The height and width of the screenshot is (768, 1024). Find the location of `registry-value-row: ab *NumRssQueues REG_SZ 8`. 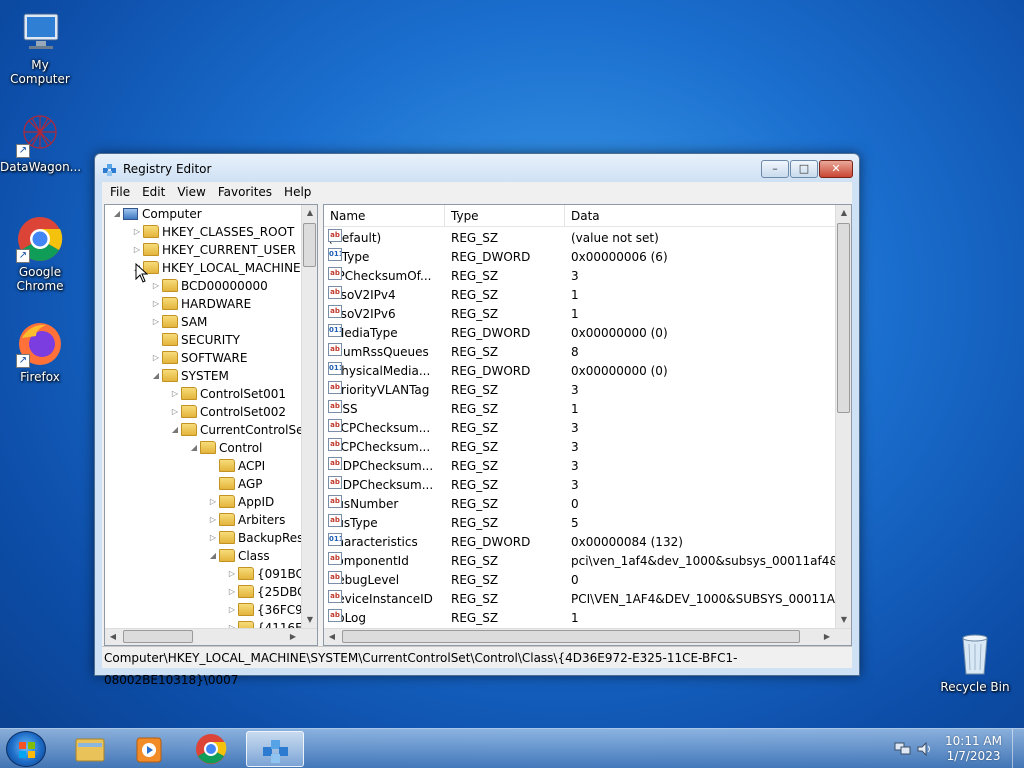

registry-value-row: ab *NumRssQueues REG_SZ 8 is located at coordinates (580, 352).